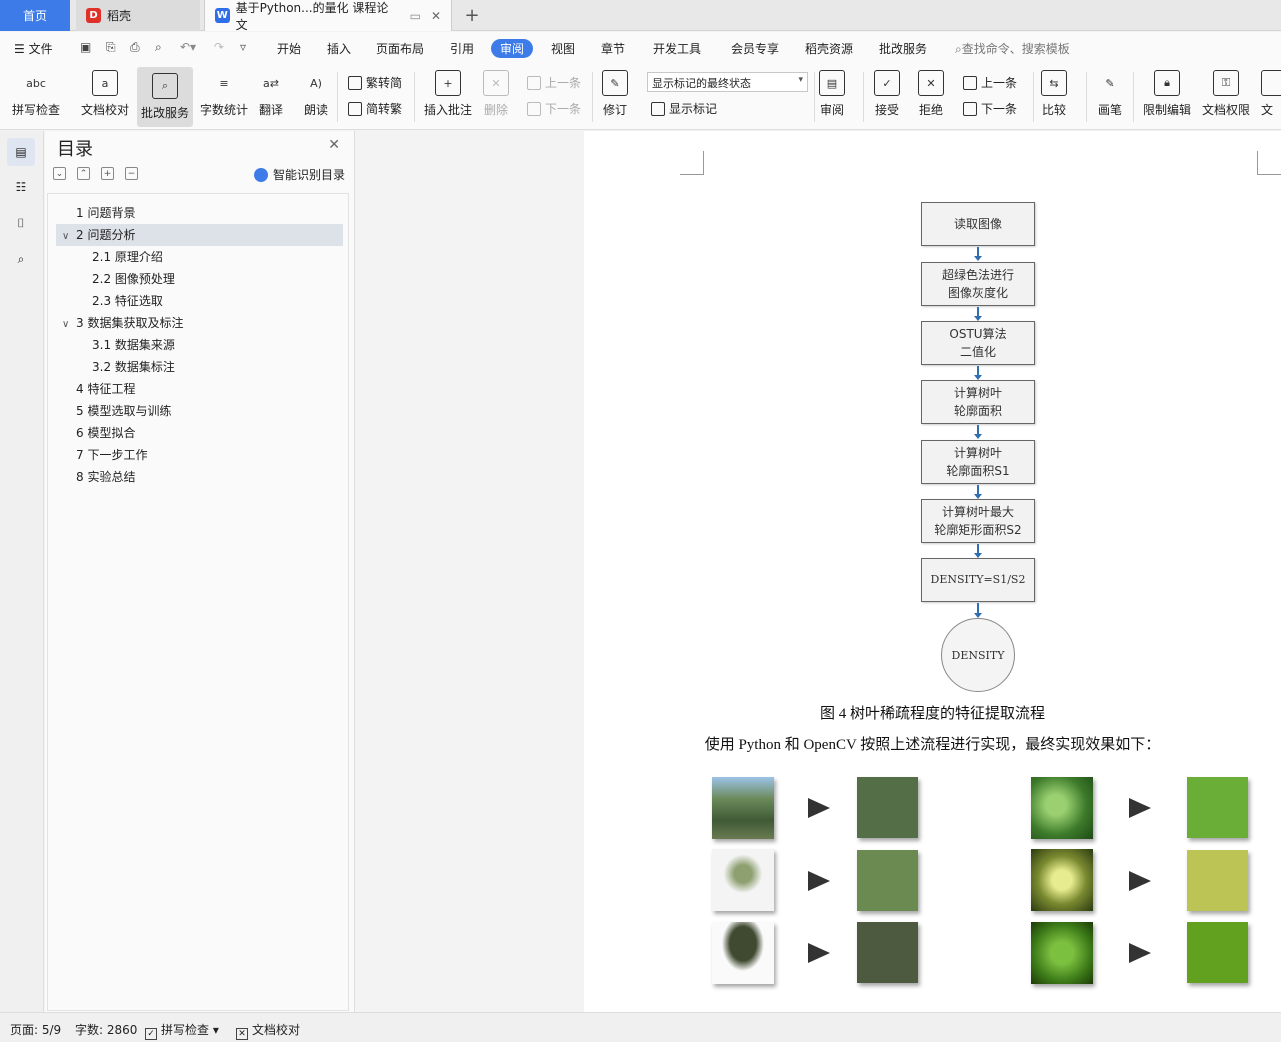  Describe the element at coordinates (268, 1030) in the screenshot. I see `proofread-status: ✕ 文档校对` at that location.